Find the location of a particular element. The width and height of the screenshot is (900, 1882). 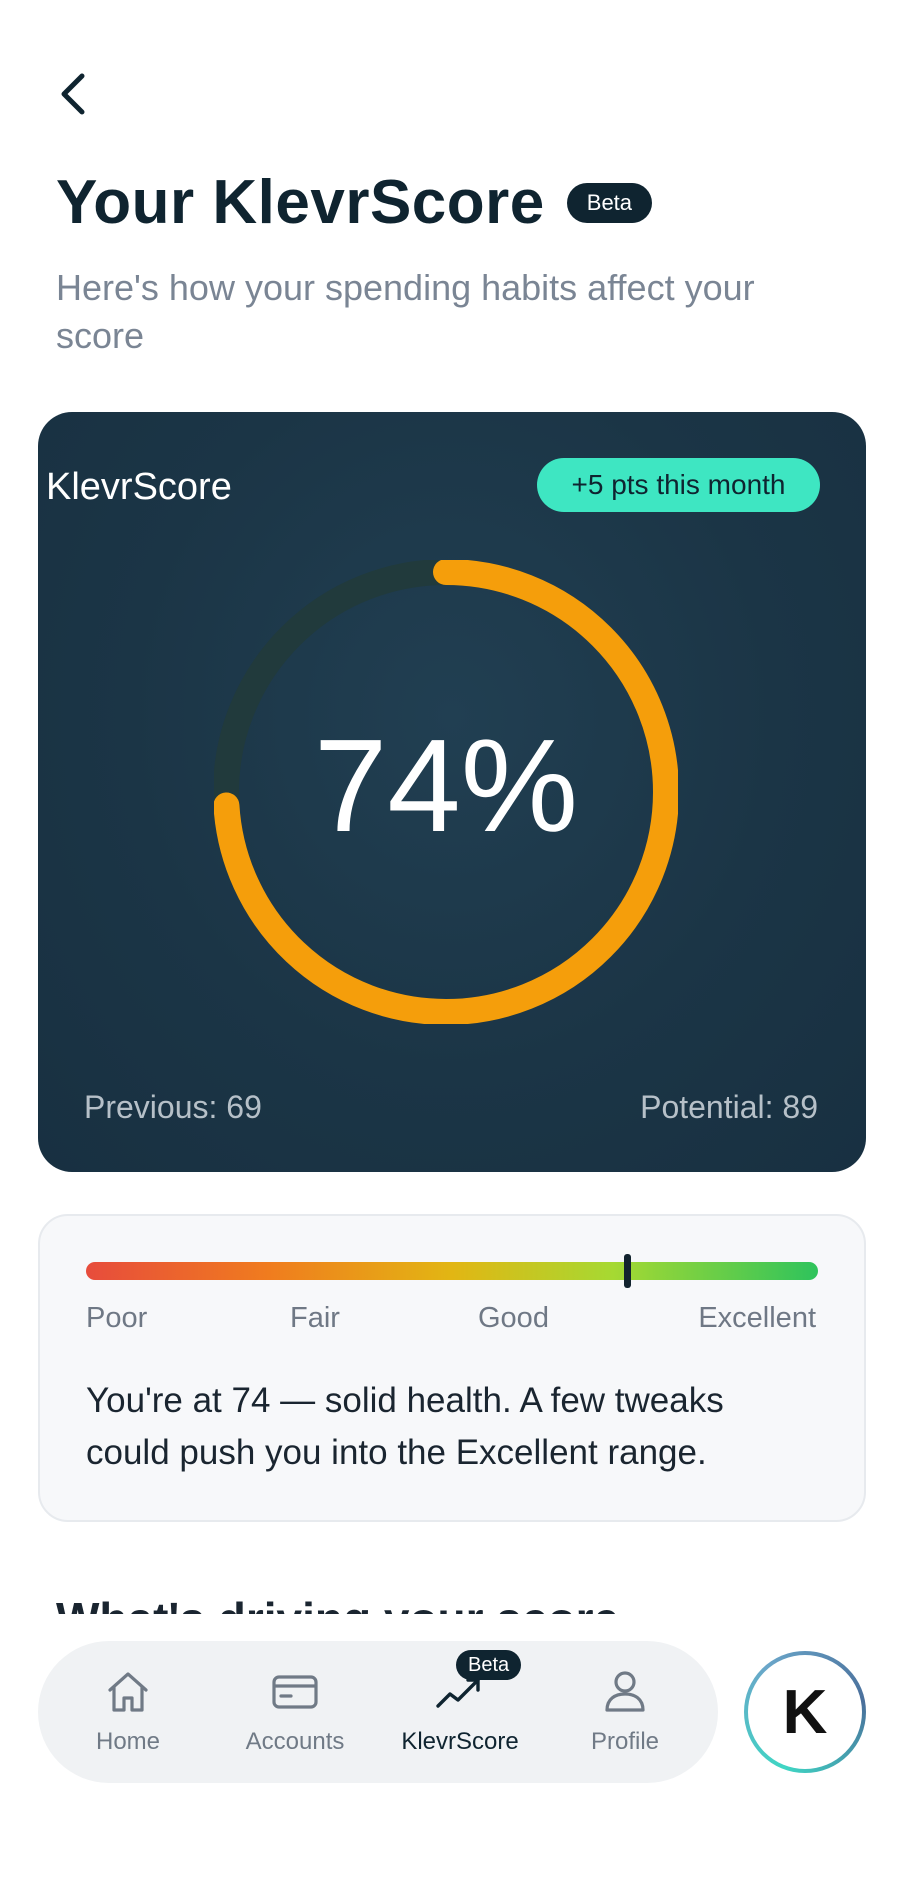

score-card-label: KlevrScore is located at coordinates (139, 487).